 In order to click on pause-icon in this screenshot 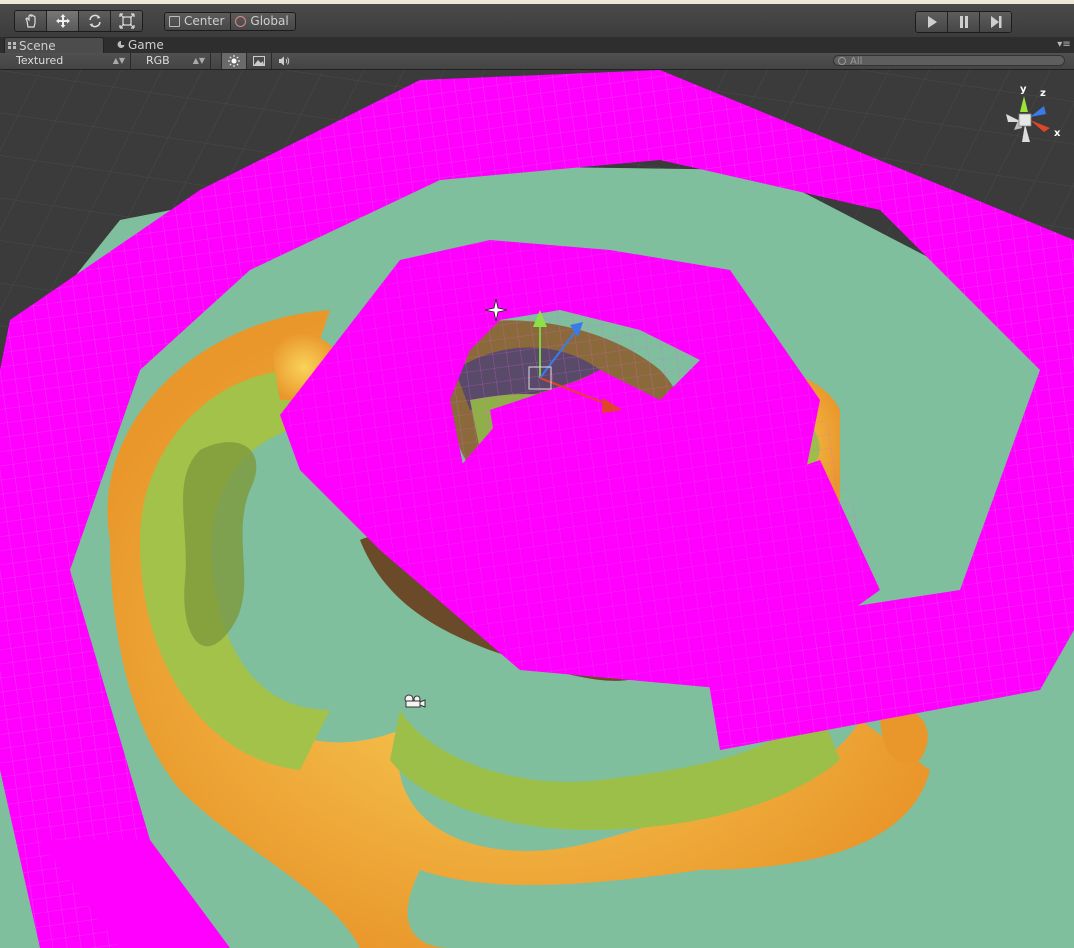, I will do `click(963, 22)`.